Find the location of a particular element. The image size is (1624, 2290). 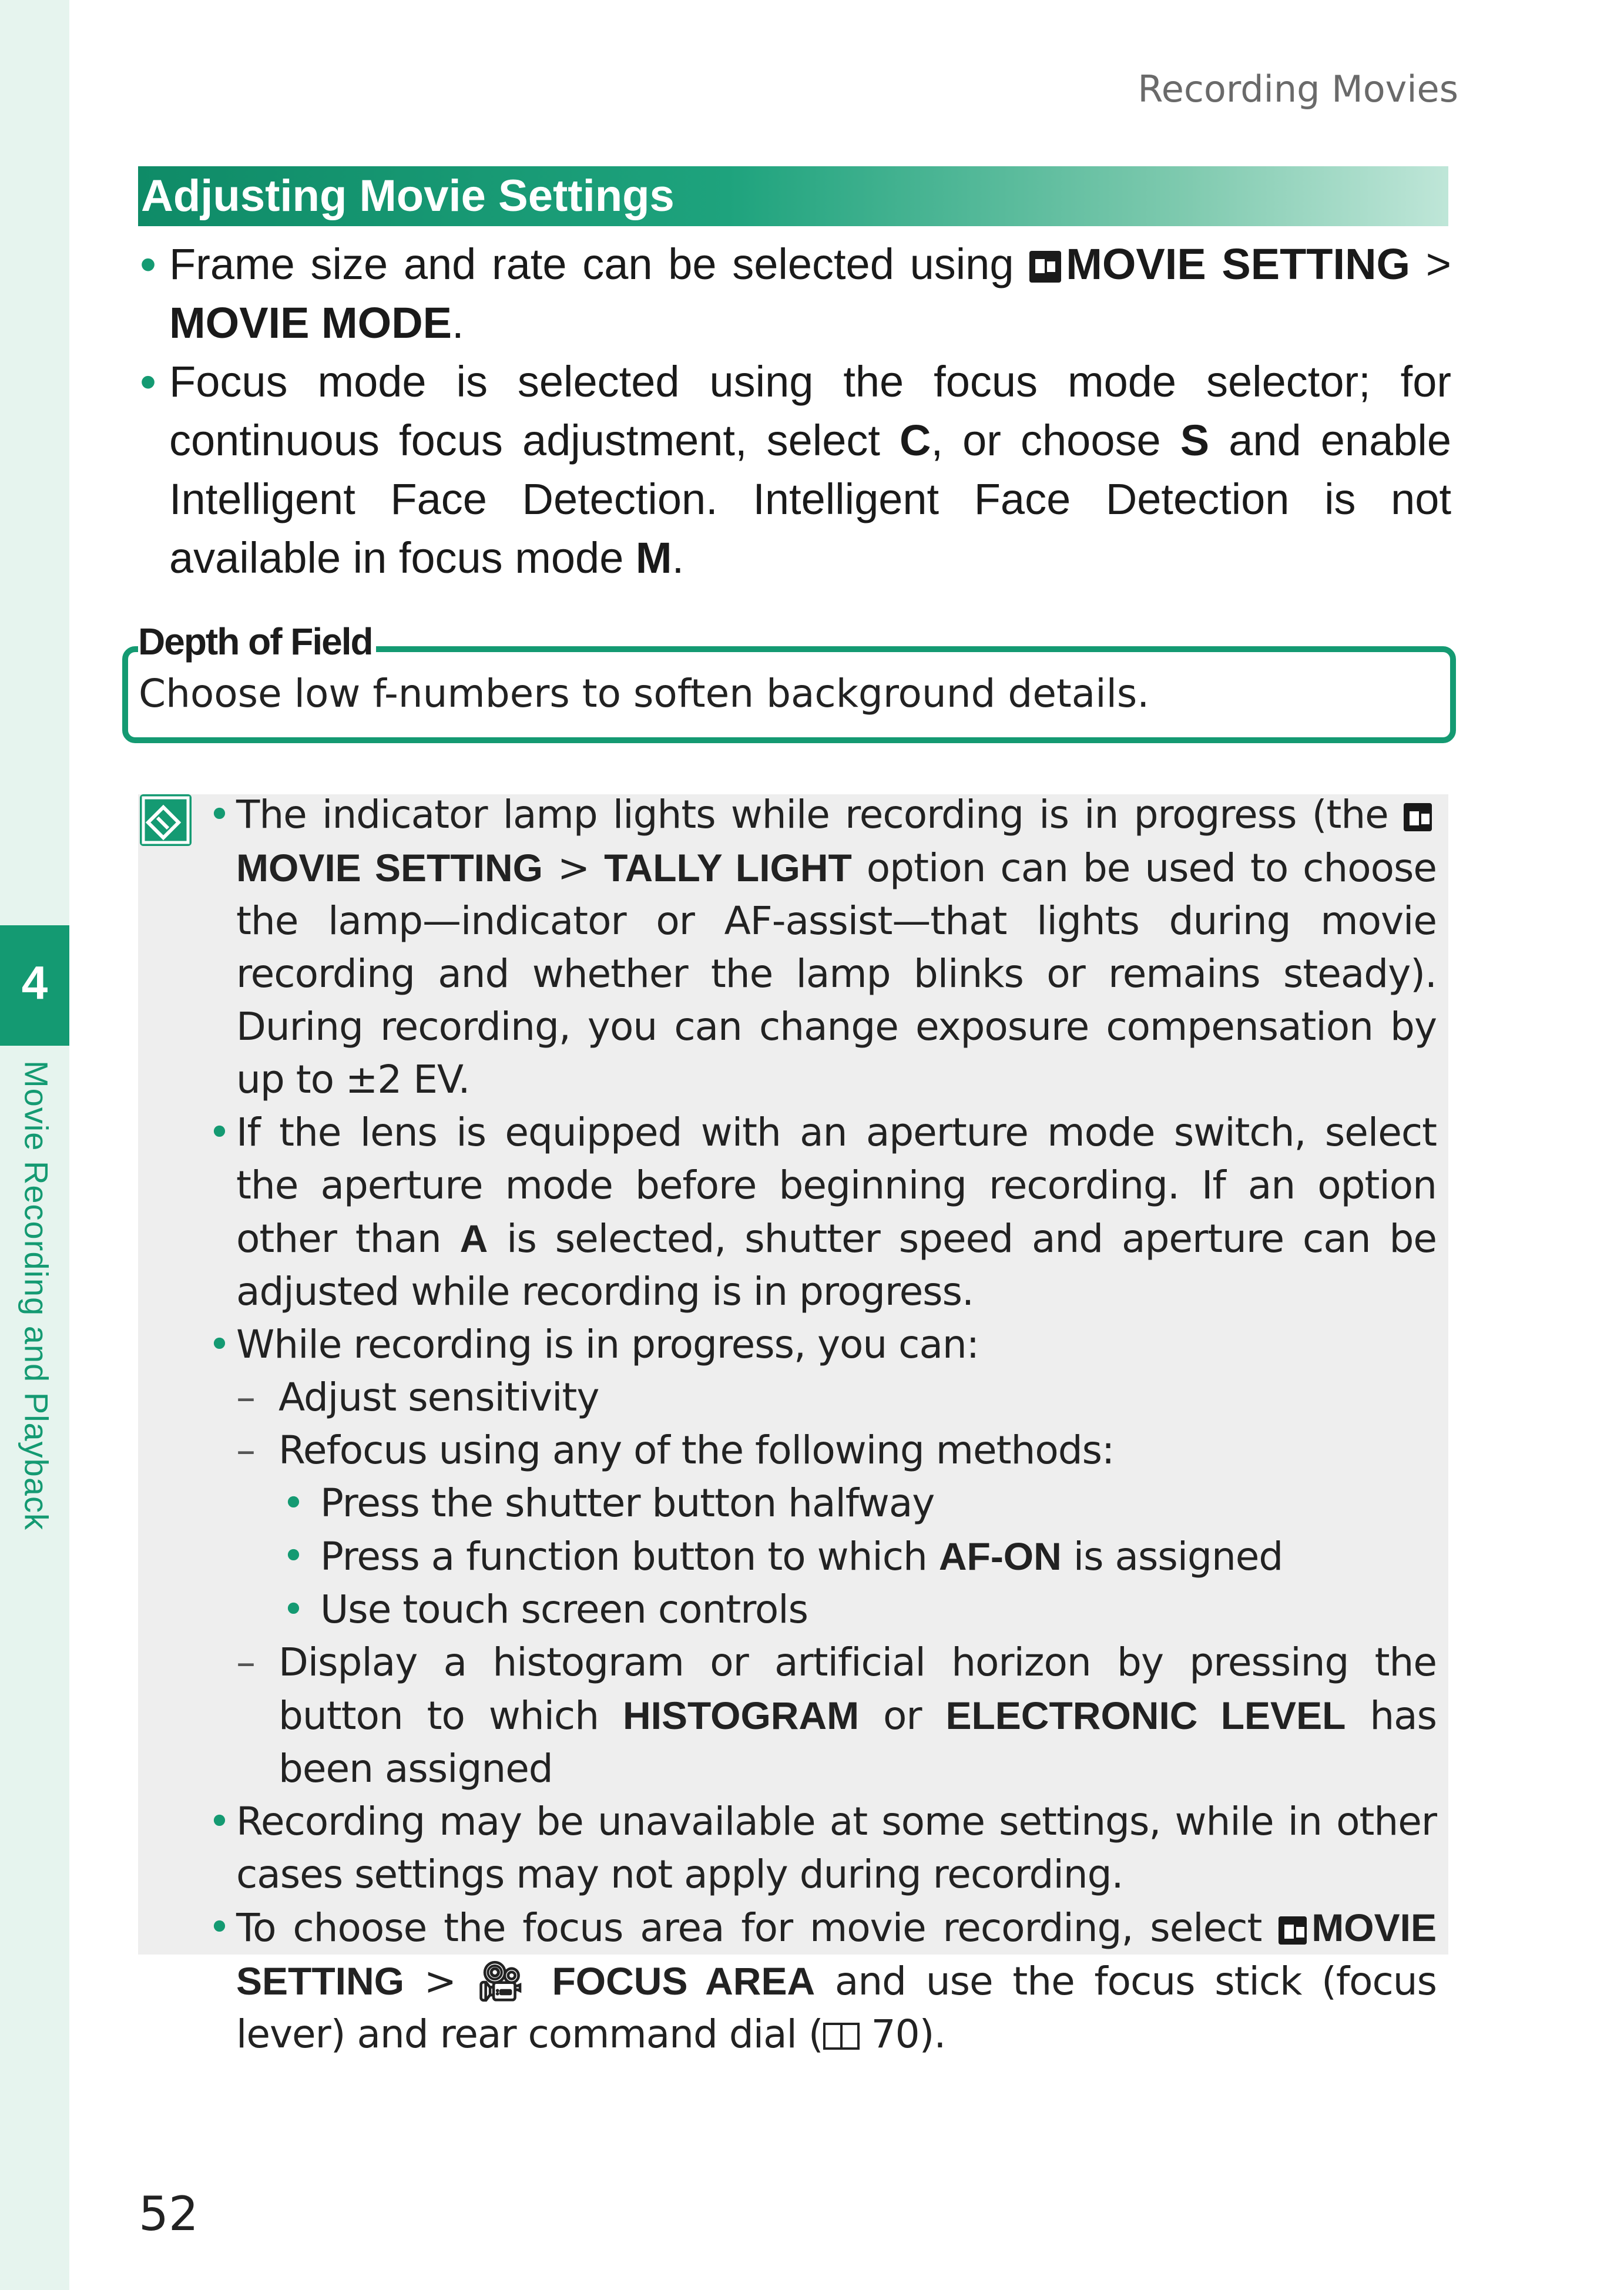

depth-of-field-title: Depth of Field is located at coordinates (257, 641).